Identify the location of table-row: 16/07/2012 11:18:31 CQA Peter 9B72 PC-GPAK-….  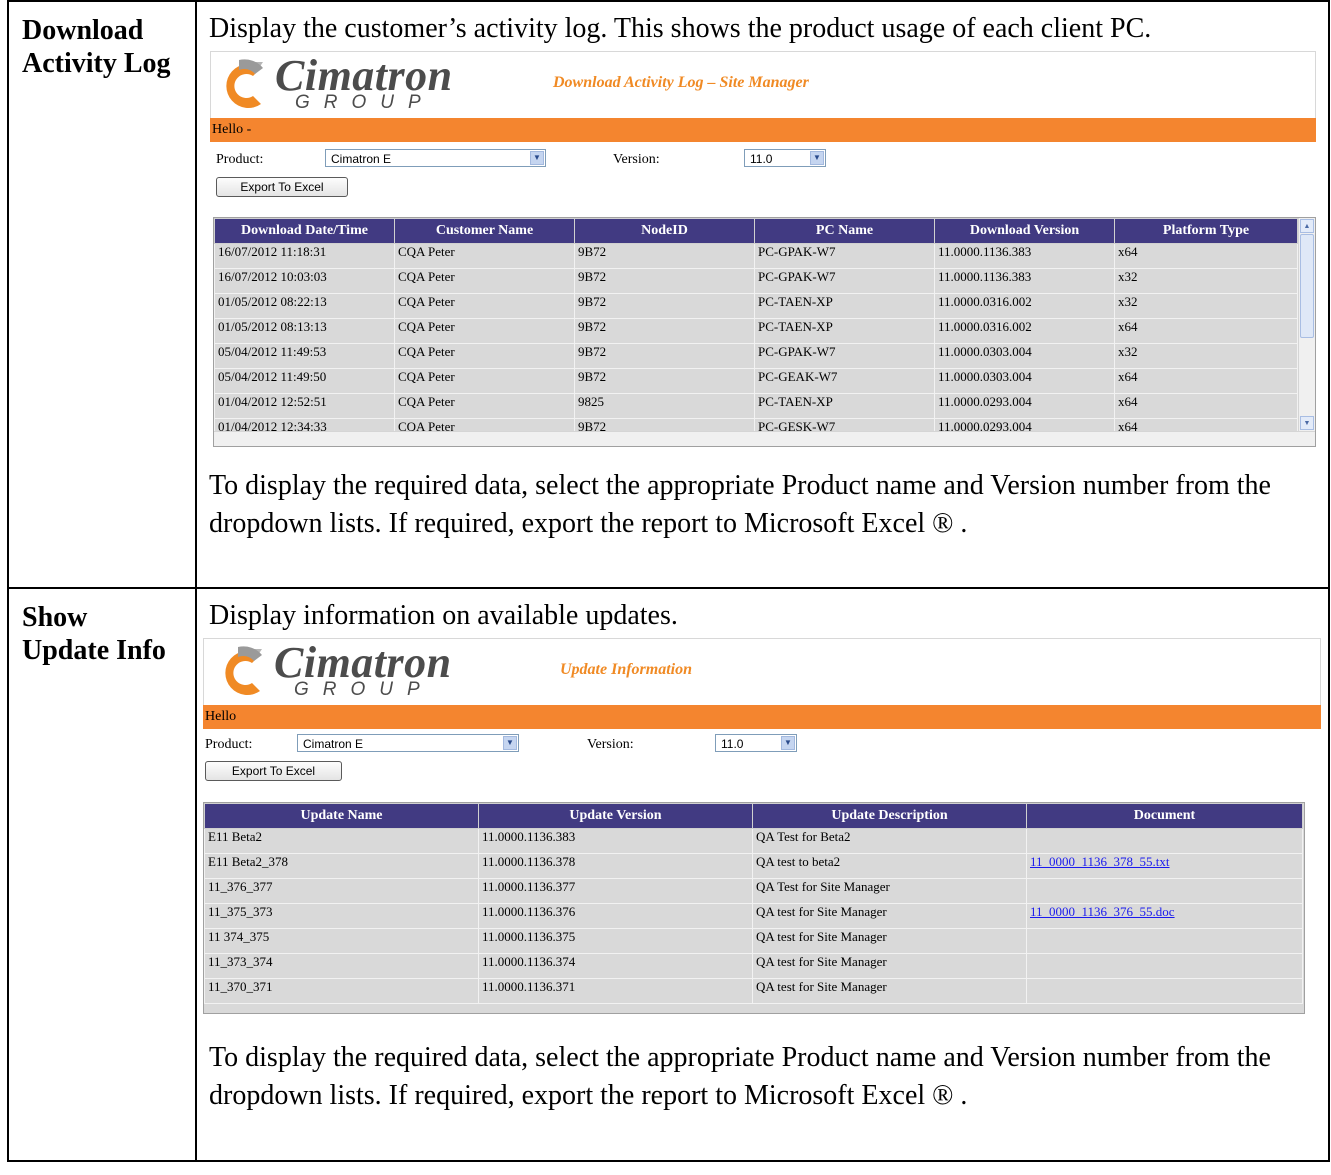
(756, 256).